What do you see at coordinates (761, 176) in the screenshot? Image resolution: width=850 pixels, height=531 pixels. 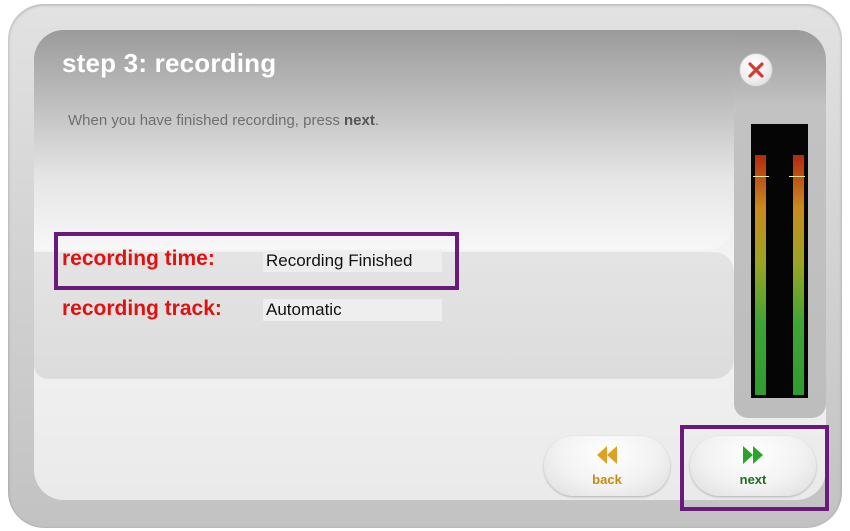 I see `left-peak-marker` at bounding box center [761, 176].